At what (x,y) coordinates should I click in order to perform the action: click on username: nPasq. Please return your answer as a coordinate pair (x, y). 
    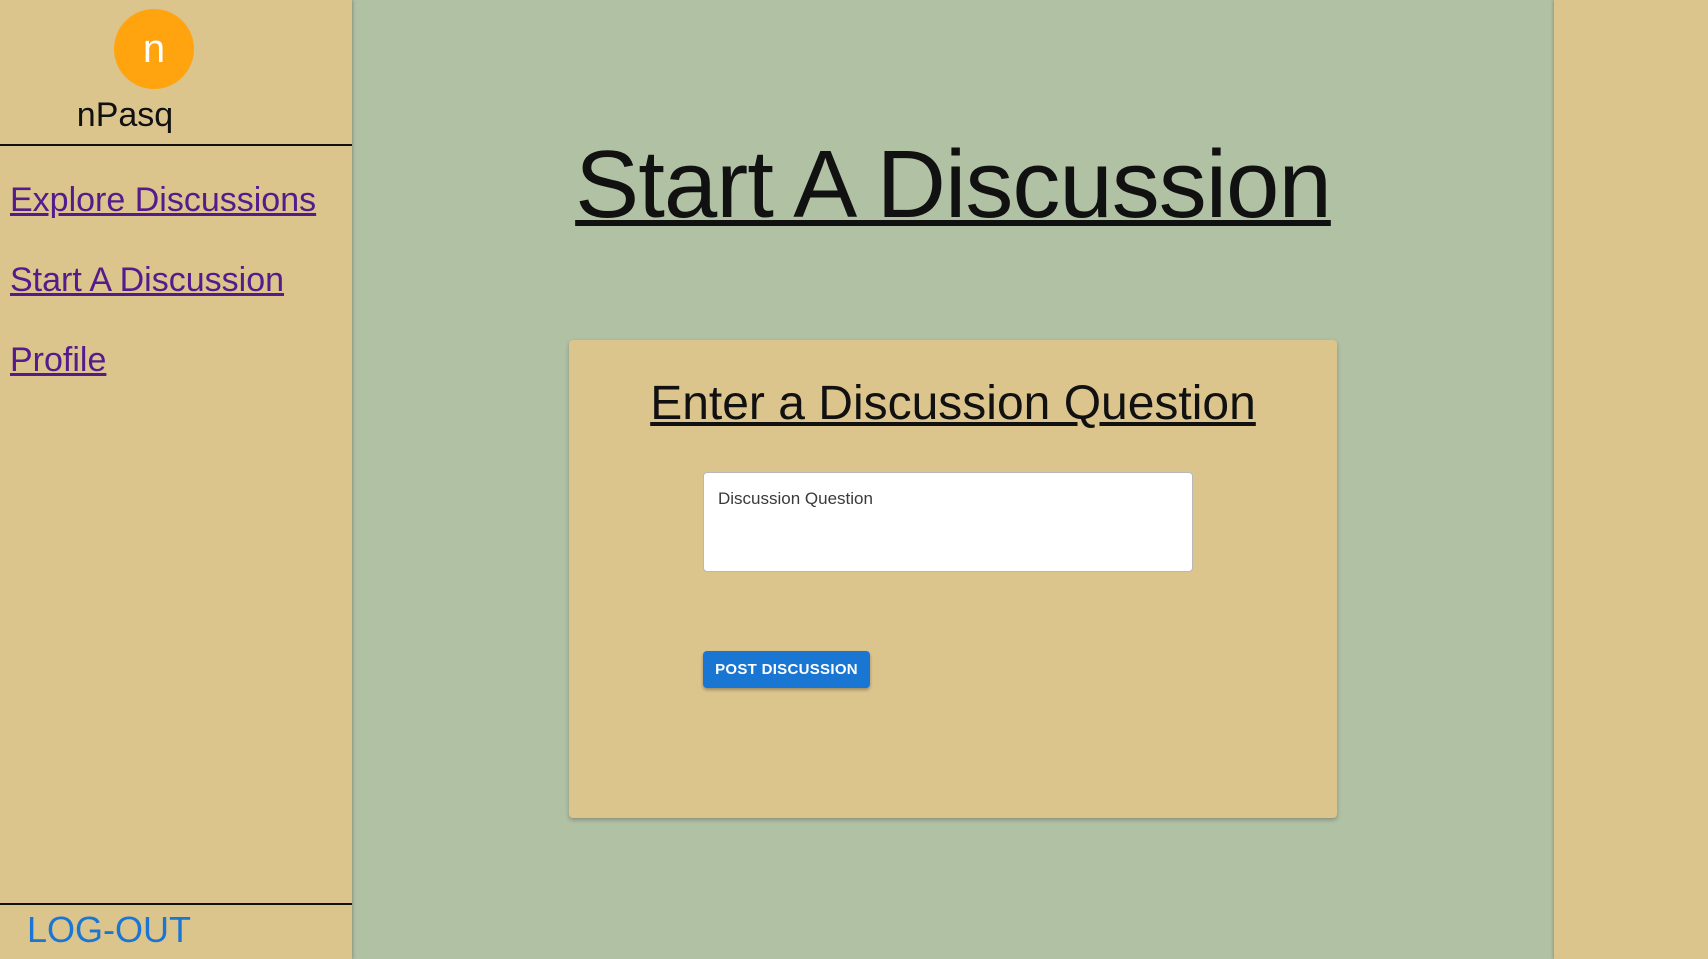
    Looking at the image, I should click on (125, 115).